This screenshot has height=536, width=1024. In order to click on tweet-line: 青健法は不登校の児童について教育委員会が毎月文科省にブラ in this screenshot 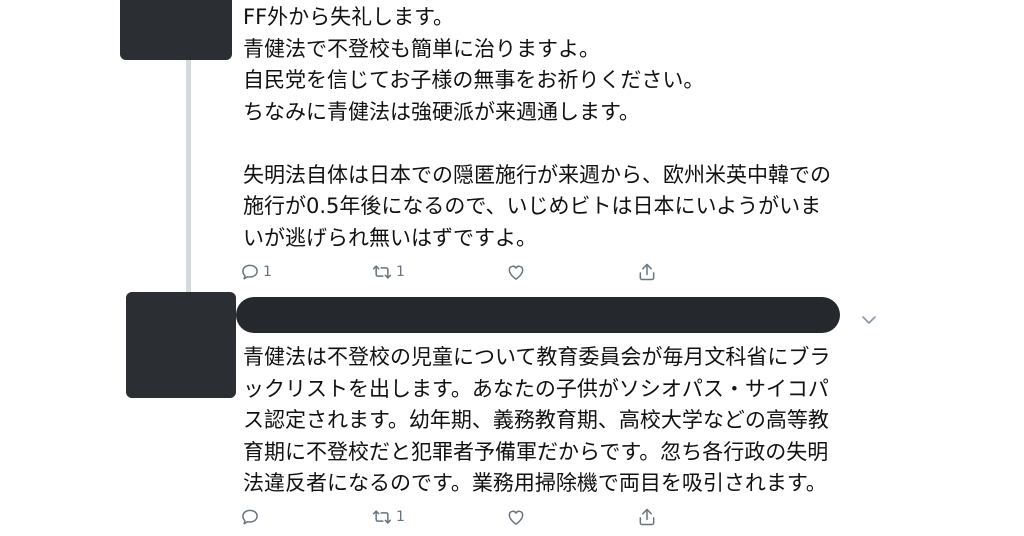, I will do `click(537, 357)`.